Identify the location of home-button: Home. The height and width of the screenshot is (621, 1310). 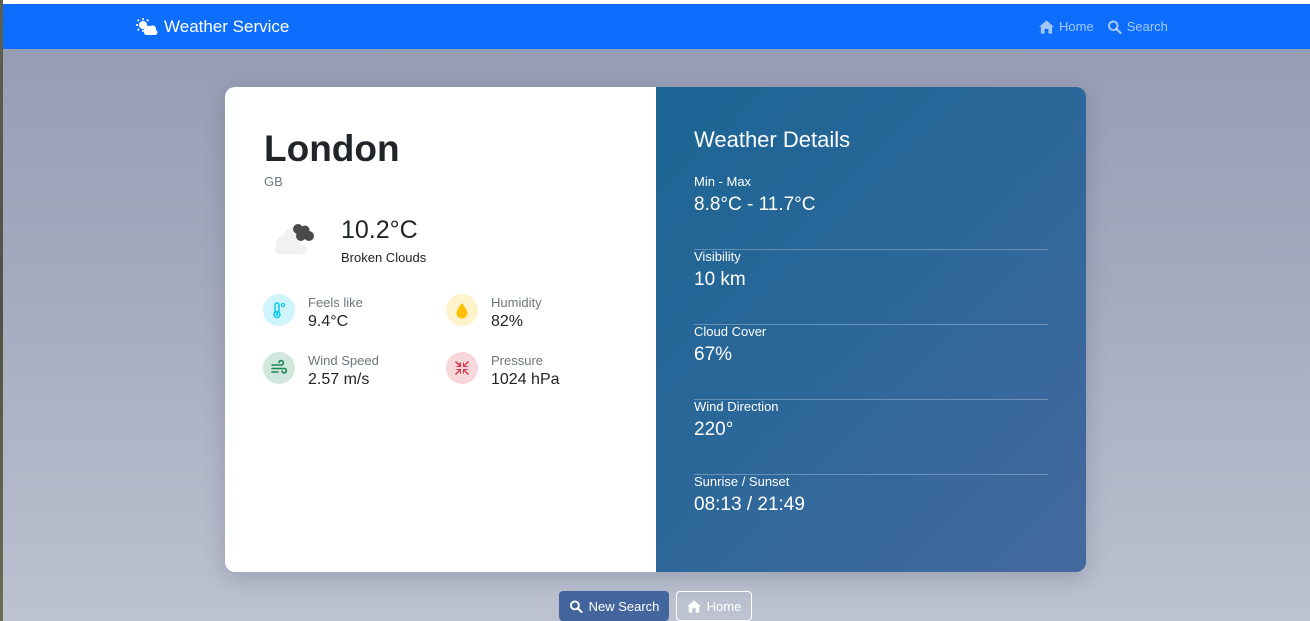
(714, 606).